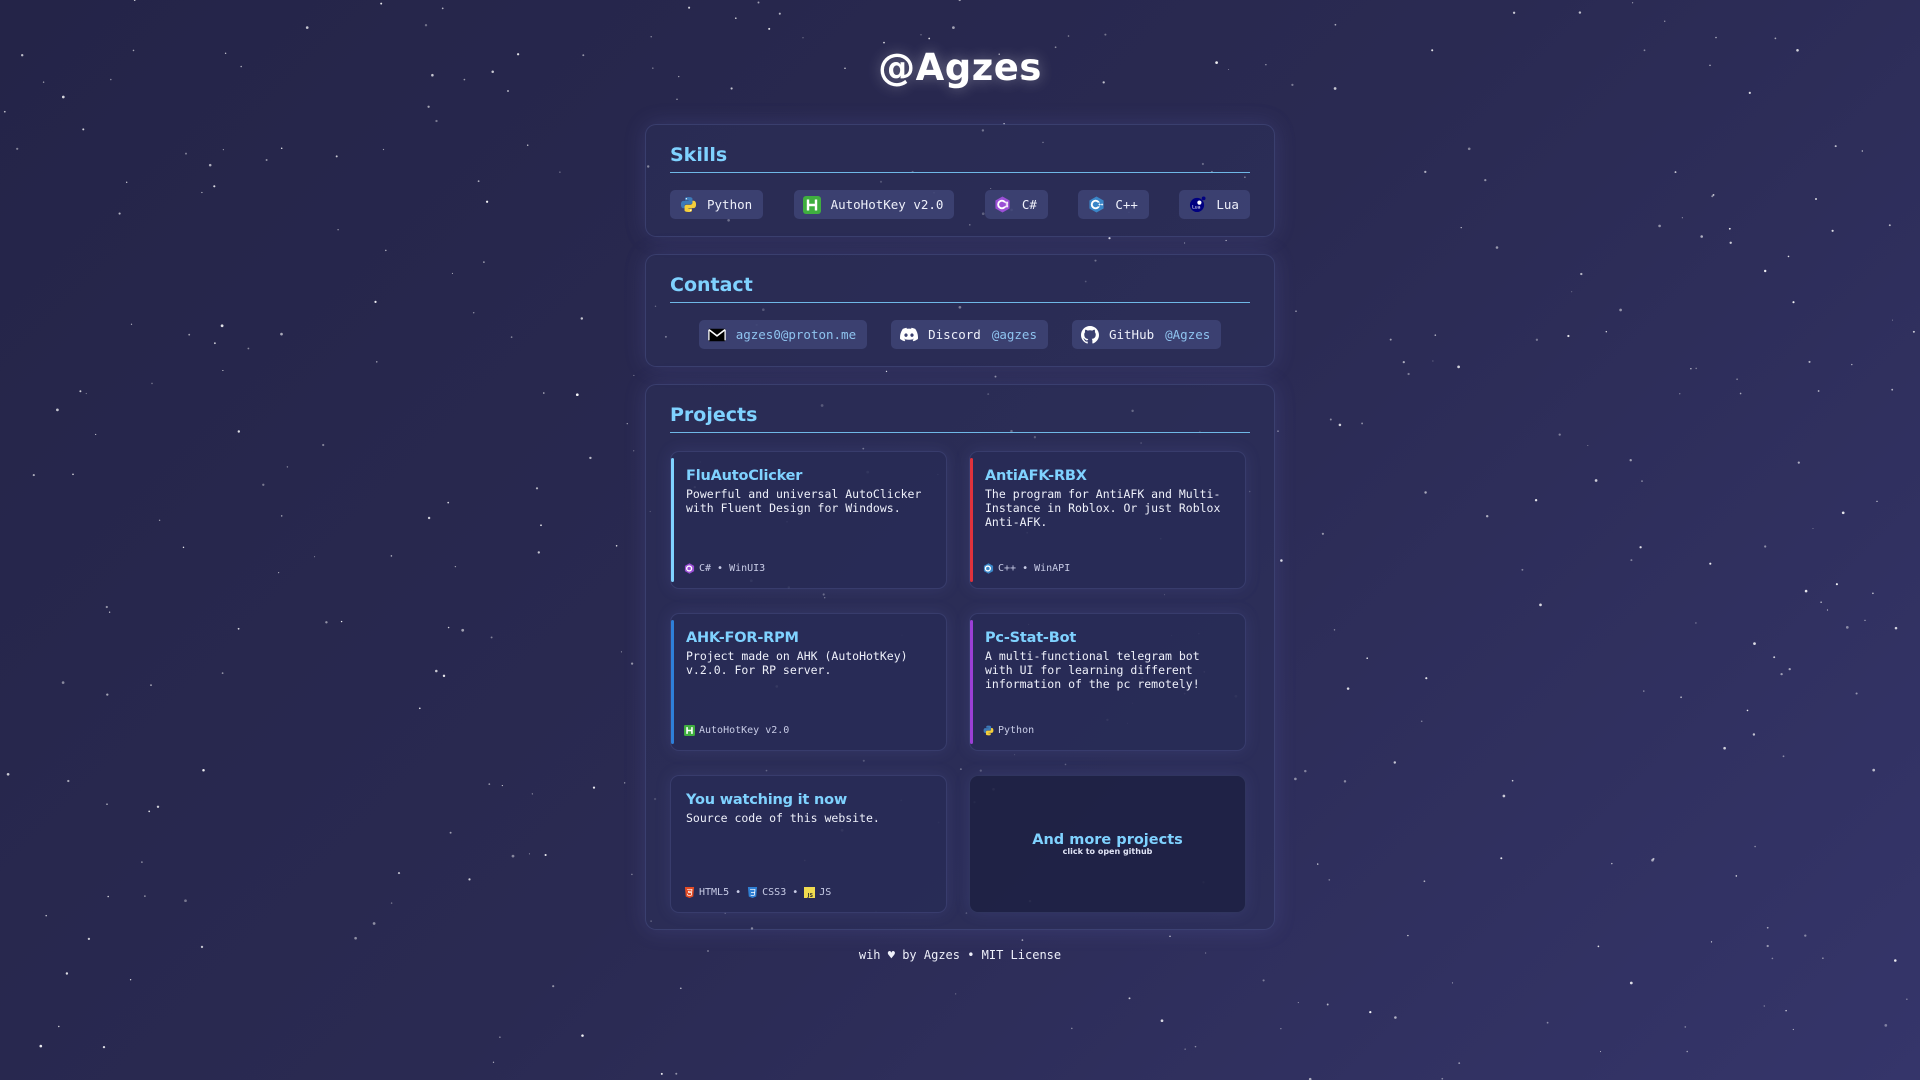 This screenshot has width=1920, height=1080. I want to click on html5-icon, so click(689, 892).